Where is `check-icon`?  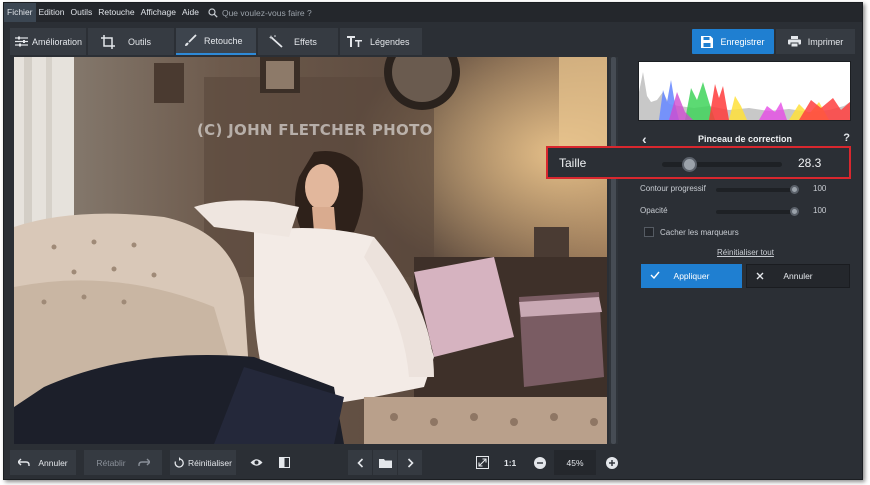 check-icon is located at coordinates (655, 275).